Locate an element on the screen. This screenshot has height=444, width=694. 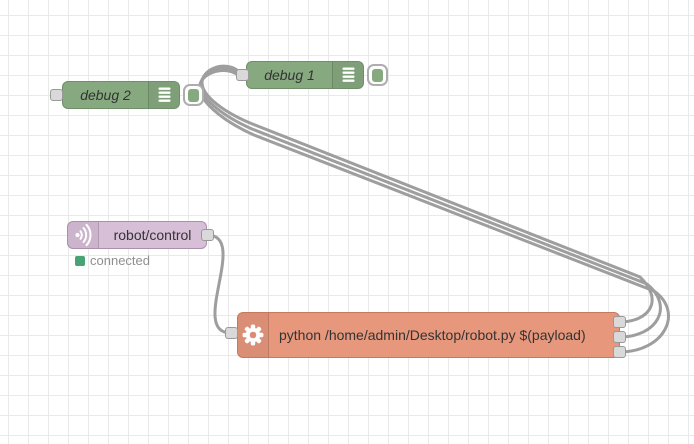
status-text: connected is located at coordinates (120, 260).